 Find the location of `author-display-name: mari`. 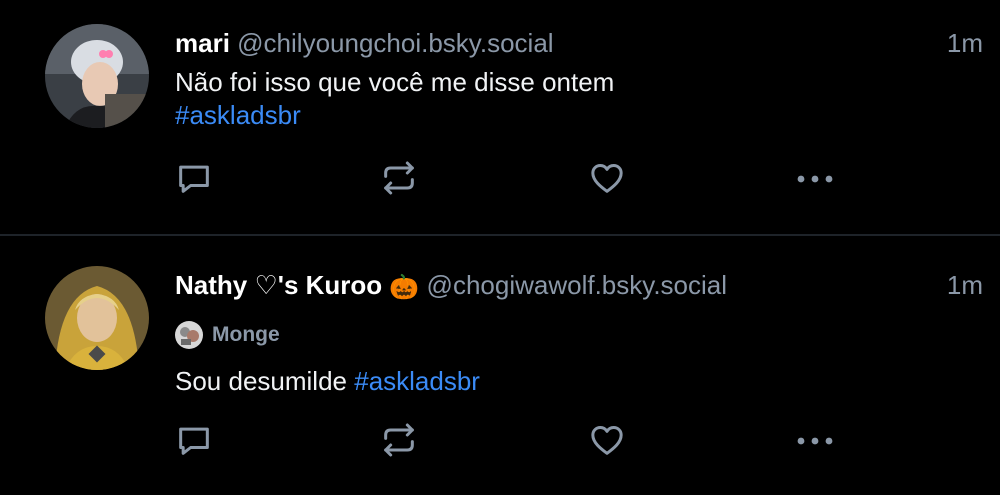

author-display-name: mari is located at coordinates (202, 43).